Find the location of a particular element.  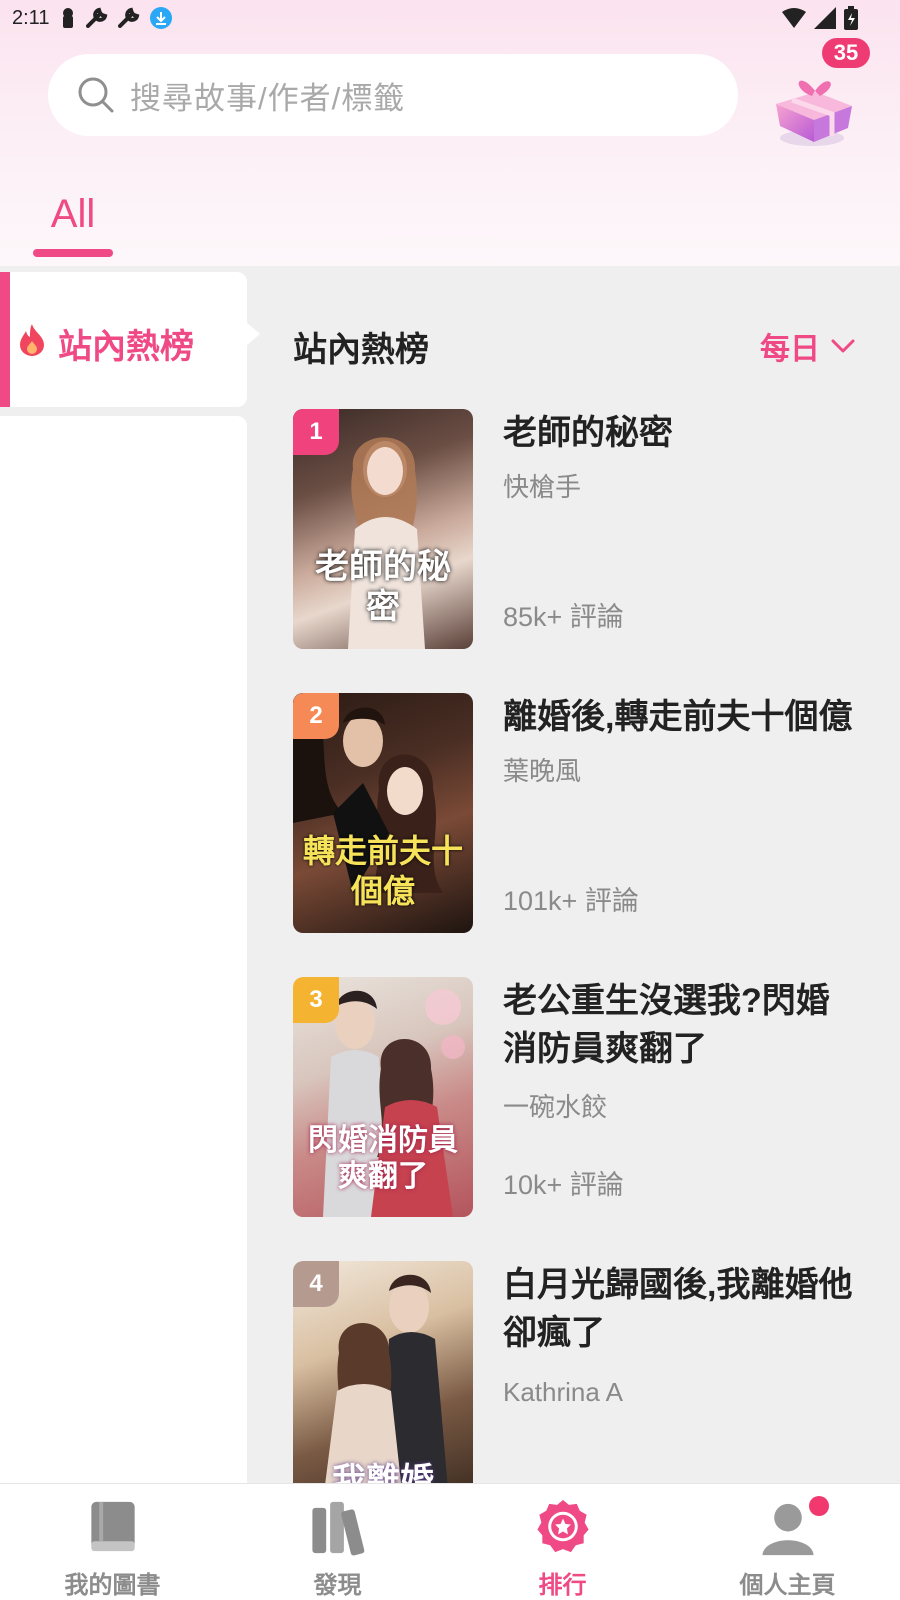

nav-label: 個人主頁 is located at coordinates (787, 1585).